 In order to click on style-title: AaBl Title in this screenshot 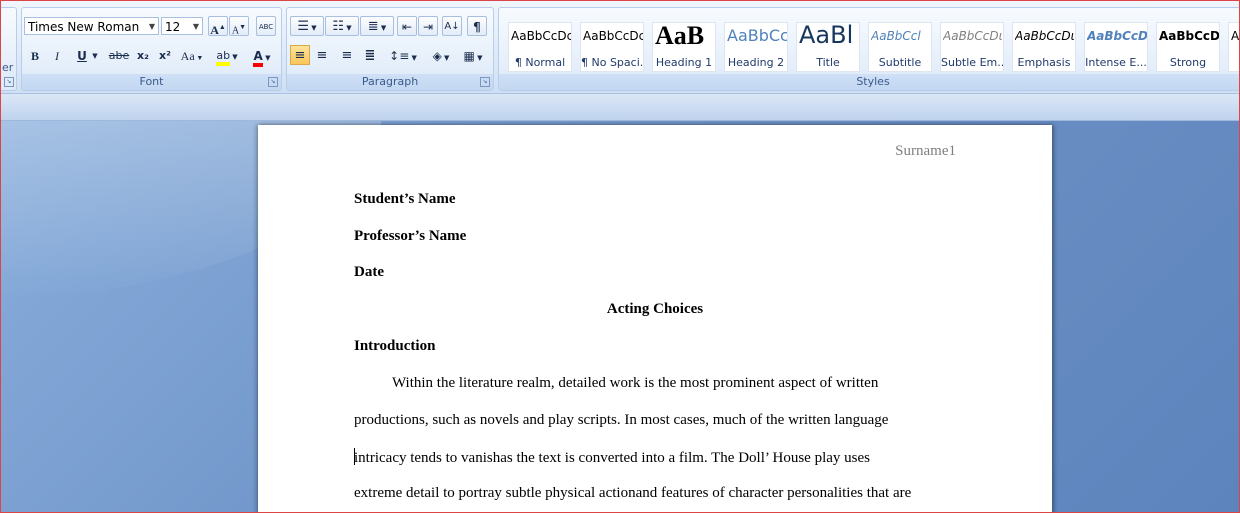, I will do `click(828, 47)`.